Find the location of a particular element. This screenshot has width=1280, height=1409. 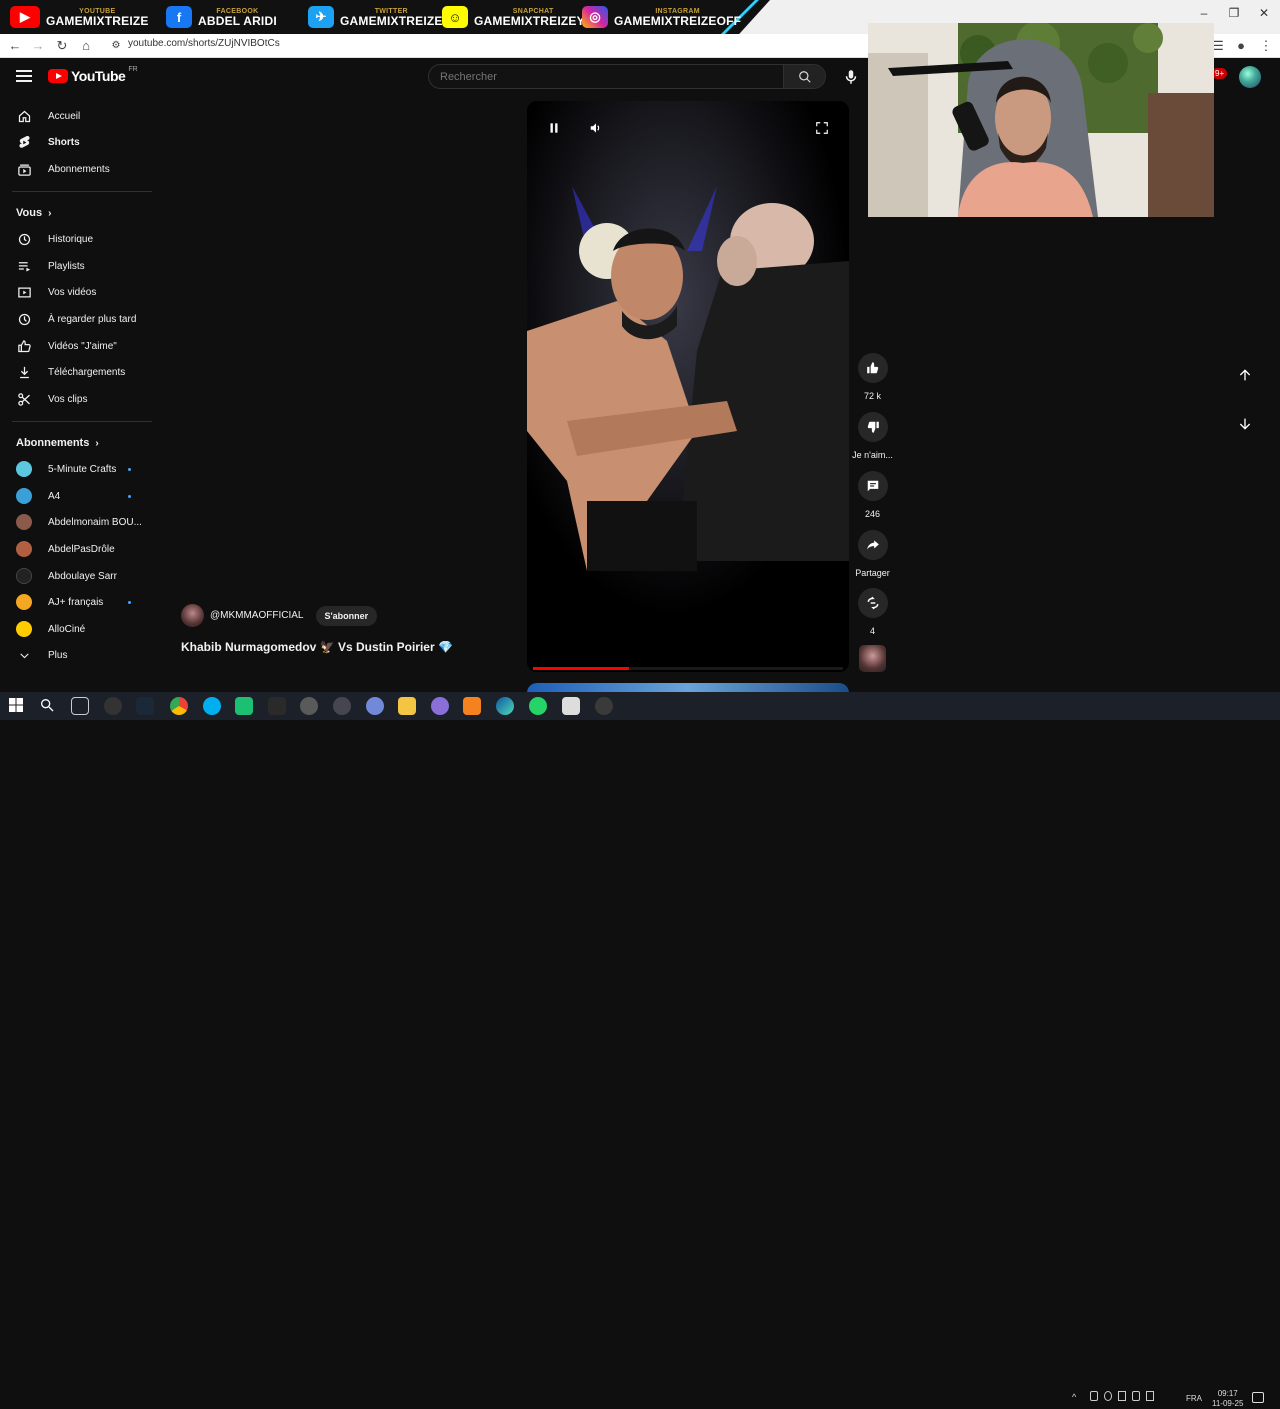

file-explorer-icon is located at coordinates (407, 706).